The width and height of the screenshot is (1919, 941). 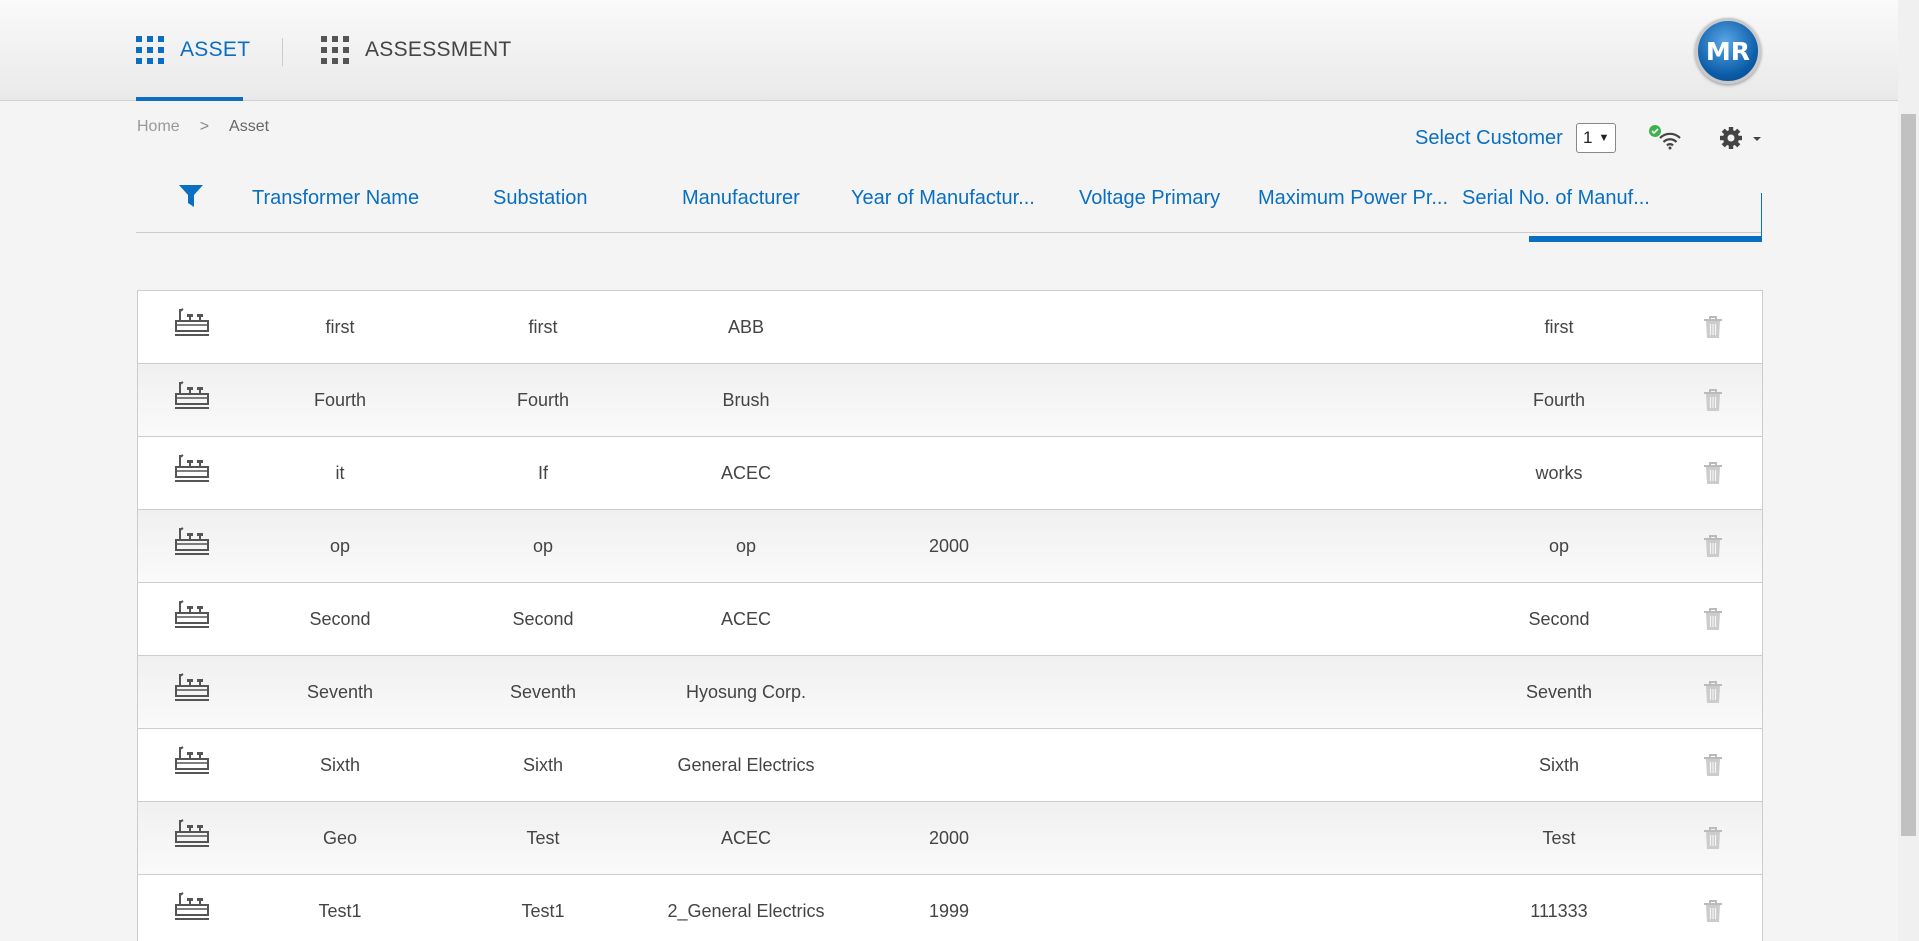 I want to click on table-cell-name: Test1, so click(x=340, y=911).